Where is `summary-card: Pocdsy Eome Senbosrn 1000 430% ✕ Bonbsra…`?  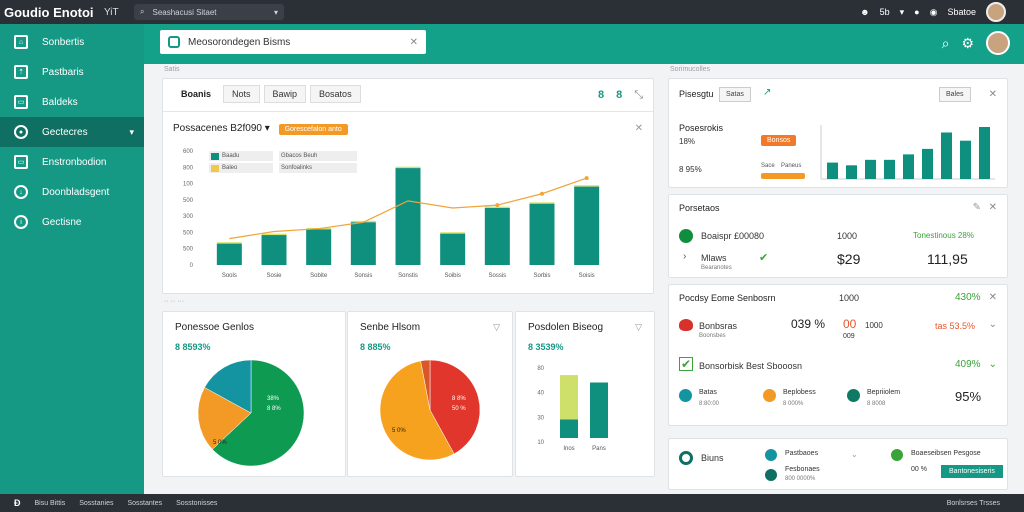 summary-card: Pocdsy Eome Senbosrn 1000 430% ✕ Bonbsra… is located at coordinates (838, 355).